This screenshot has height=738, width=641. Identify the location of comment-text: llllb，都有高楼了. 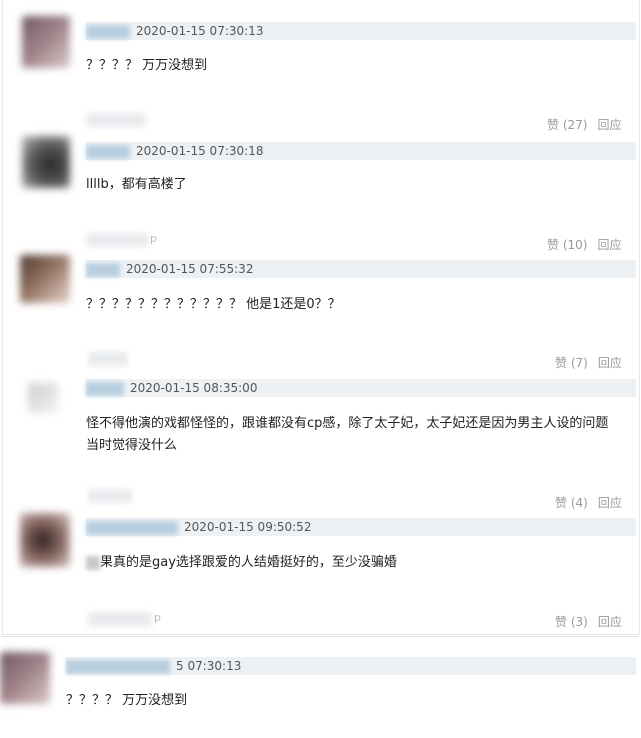
(136, 184).